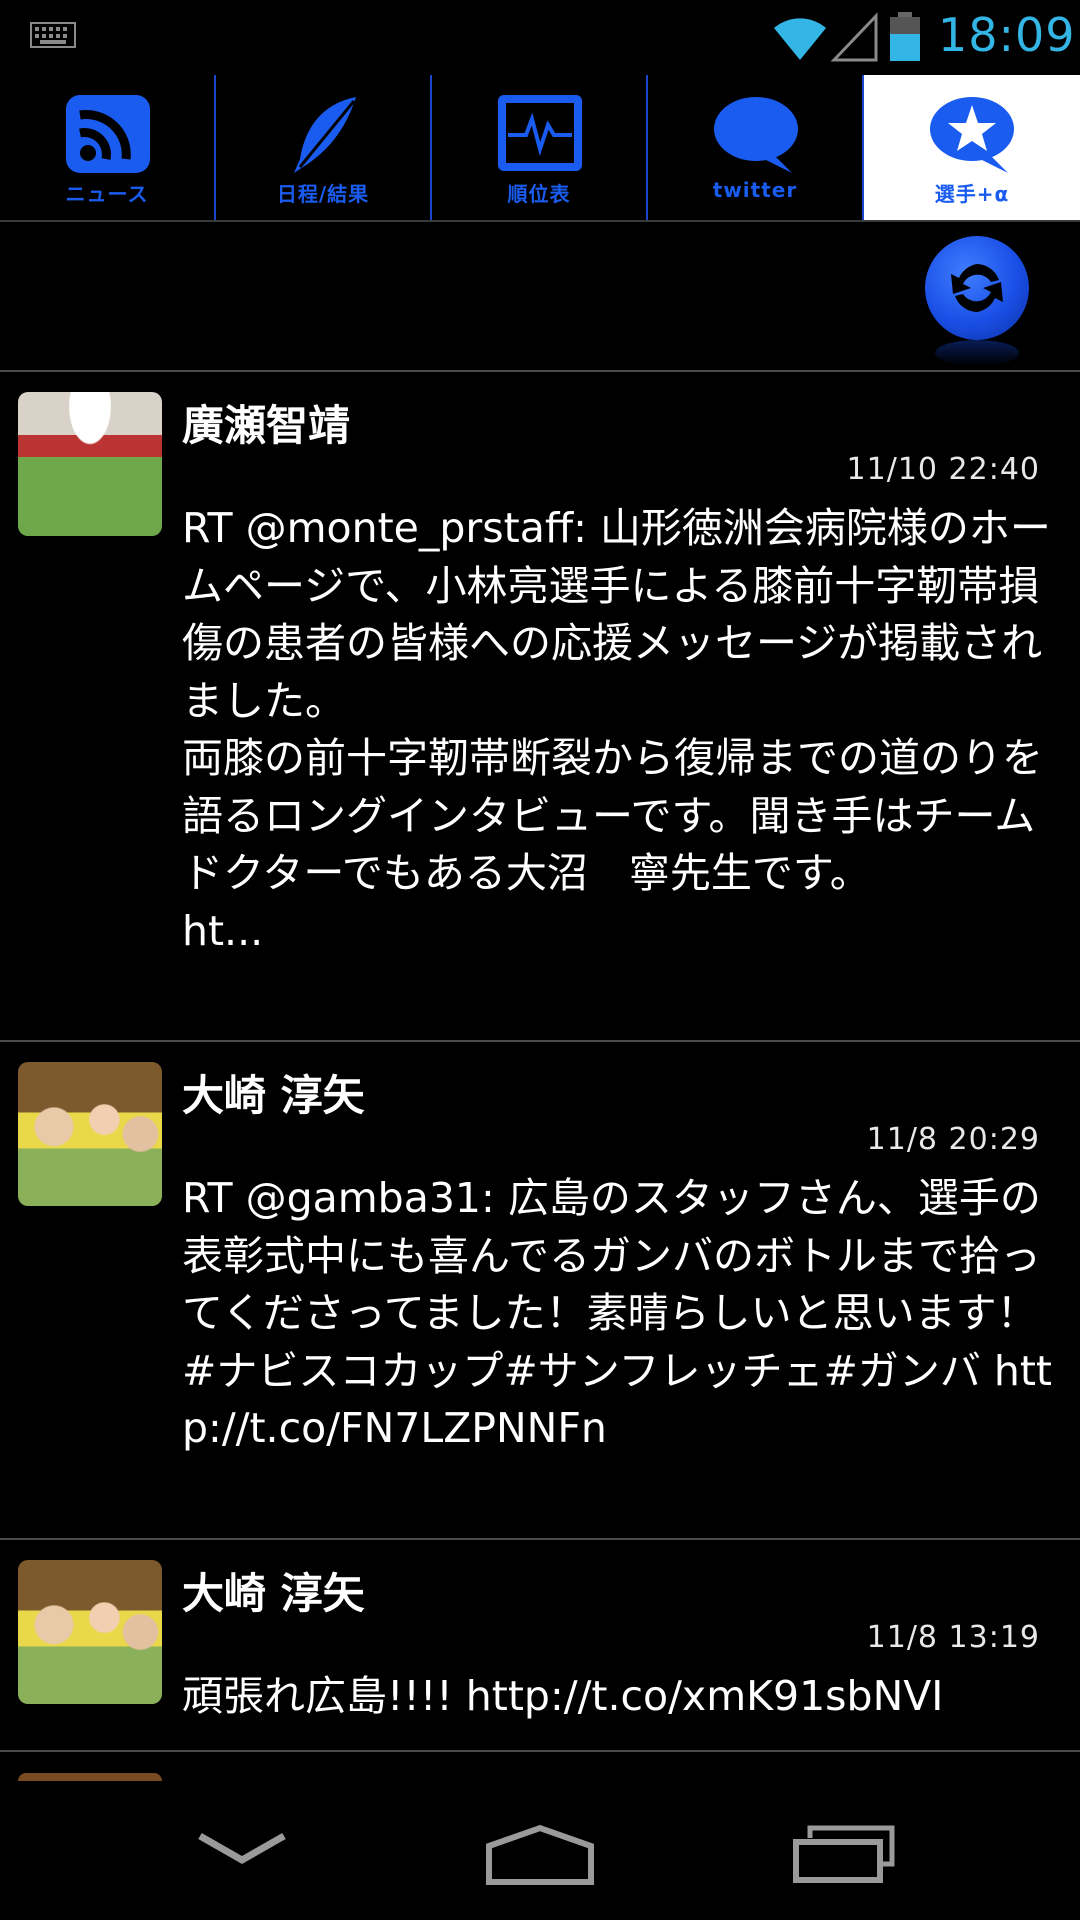 The width and height of the screenshot is (1080, 1920). I want to click on refresh-icon, so click(977, 288).